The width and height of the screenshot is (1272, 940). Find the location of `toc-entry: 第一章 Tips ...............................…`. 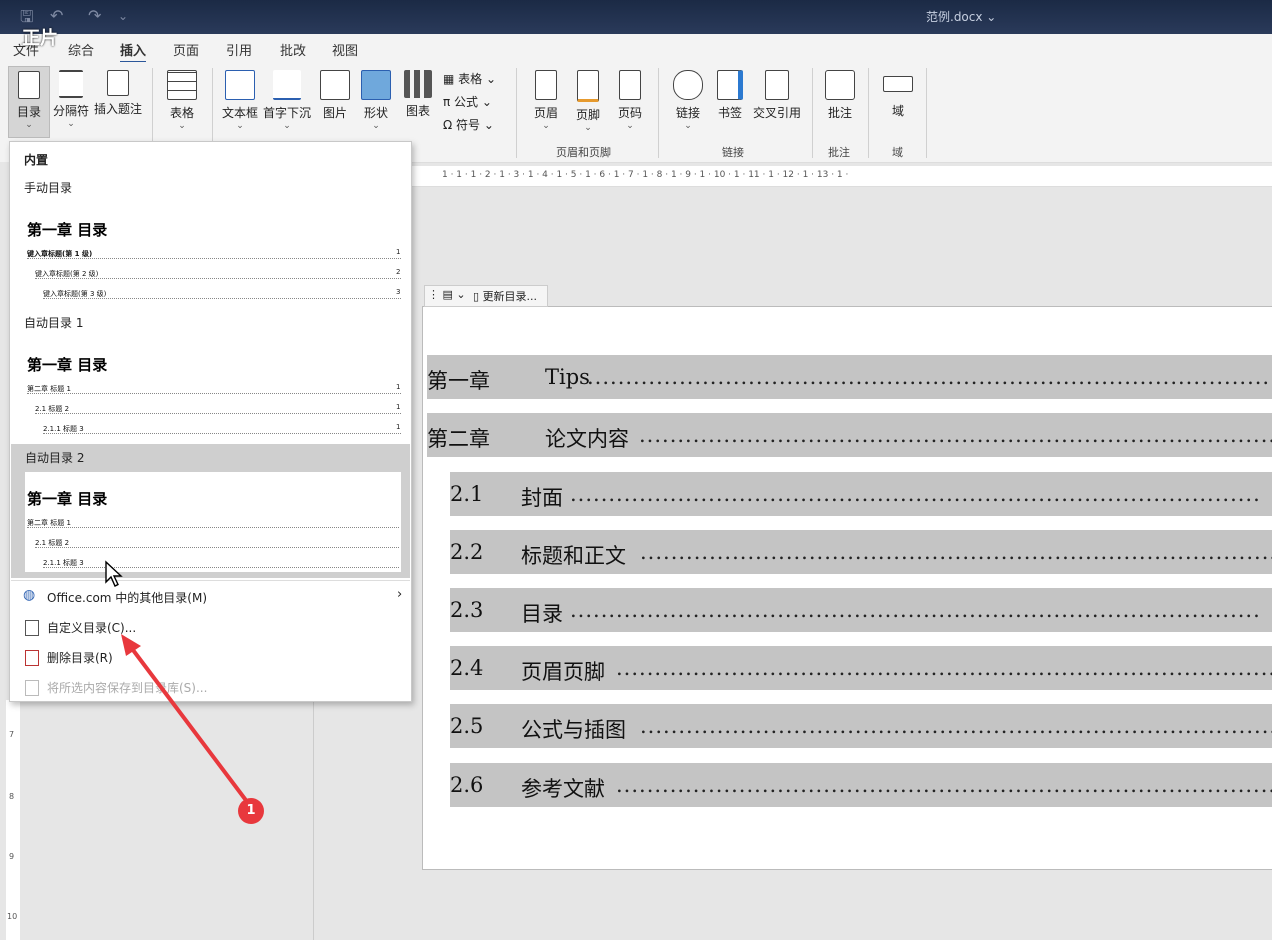

toc-entry: 第一章 Tips ...............................… is located at coordinates (849, 377).